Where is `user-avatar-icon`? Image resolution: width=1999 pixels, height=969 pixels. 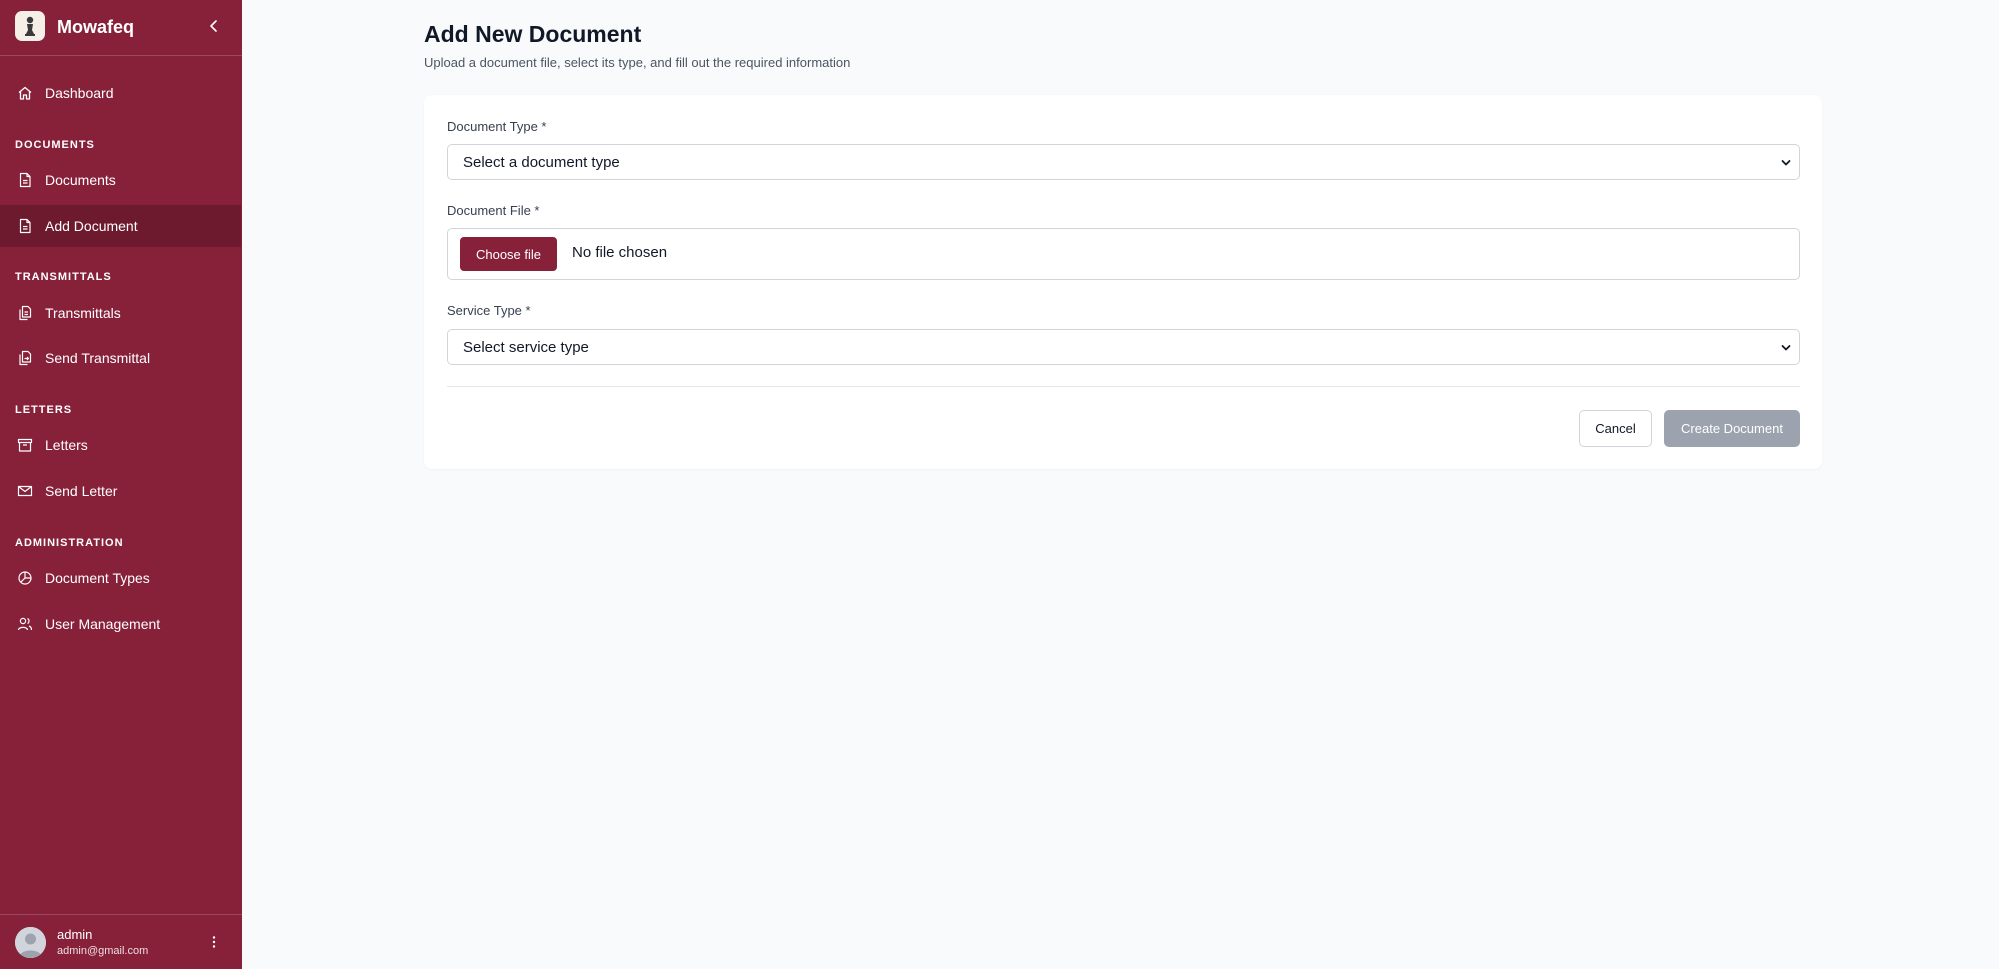
user-avatar-icon is located at coordinates (30, 942).